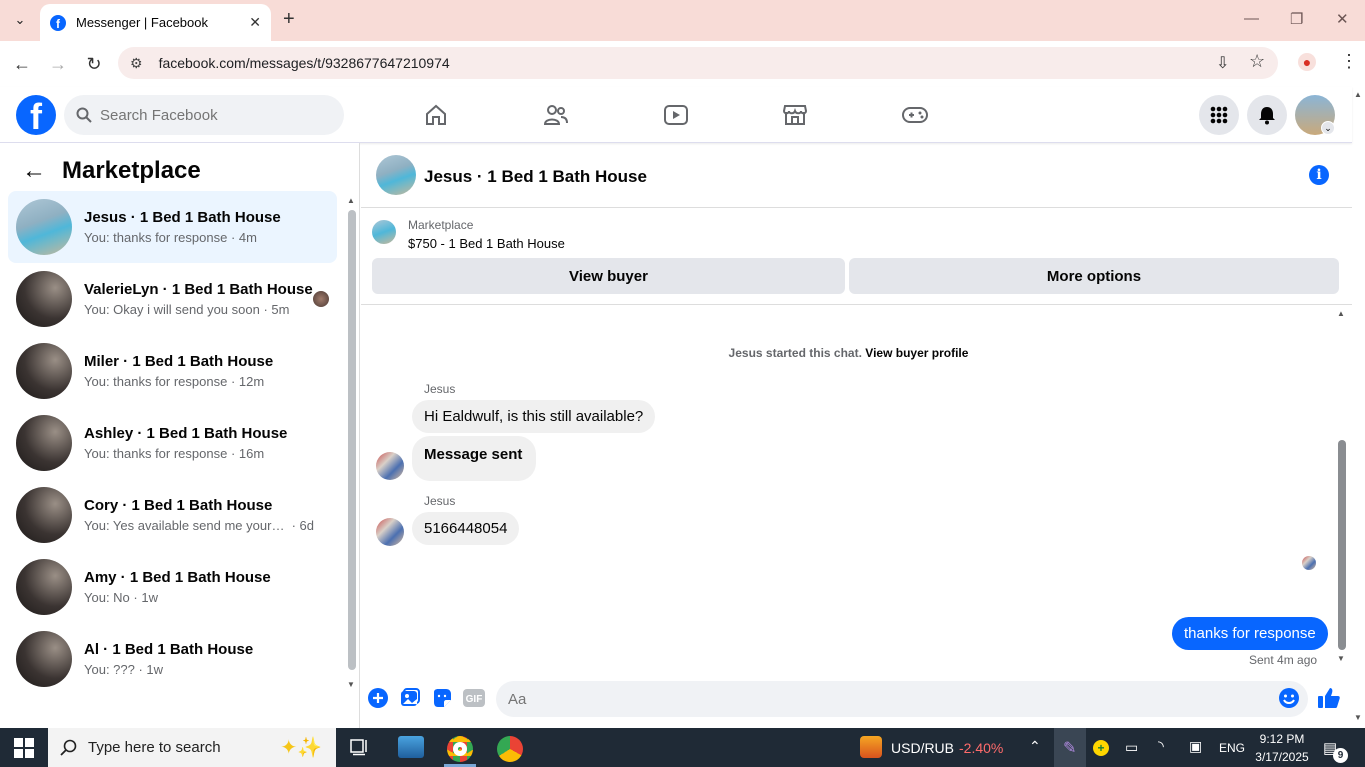 The width and height of the screenshot is (1365, 767). I want to click on back-icon: ←, so click(22, 64).